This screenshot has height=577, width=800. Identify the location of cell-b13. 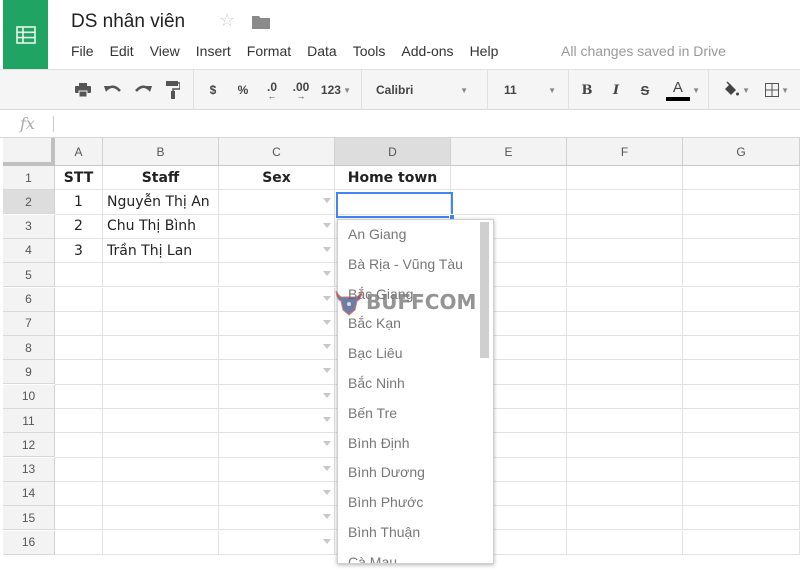
(161, 469).